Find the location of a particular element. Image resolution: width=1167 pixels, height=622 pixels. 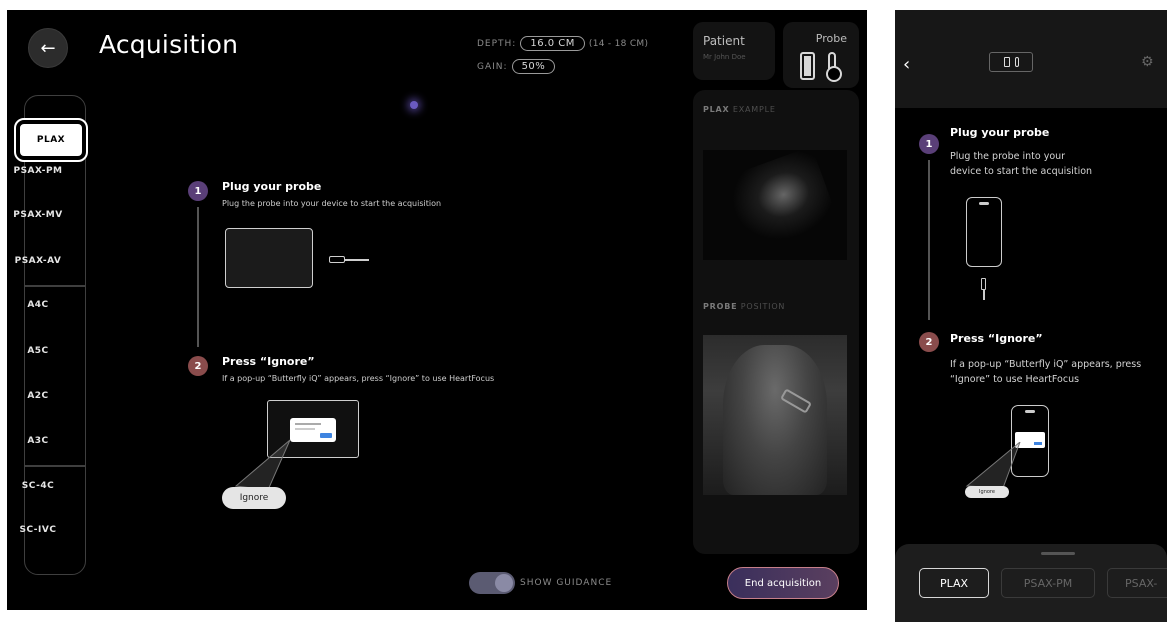

show-guidance-toggle is located at coordinates (492, 583).